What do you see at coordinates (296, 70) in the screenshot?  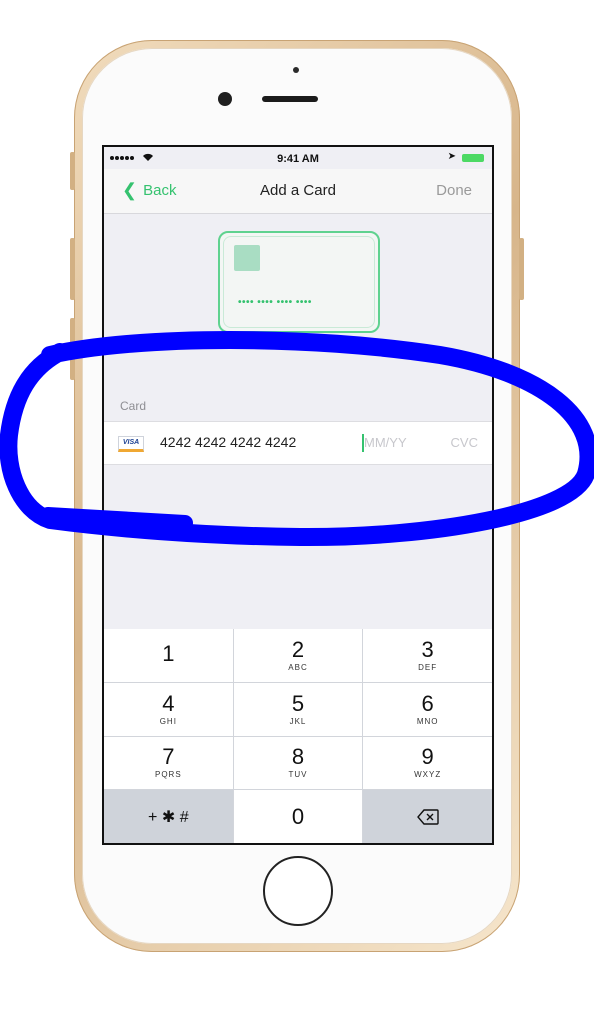 I see `proximity-sensor` at bounding box center [296, 70].